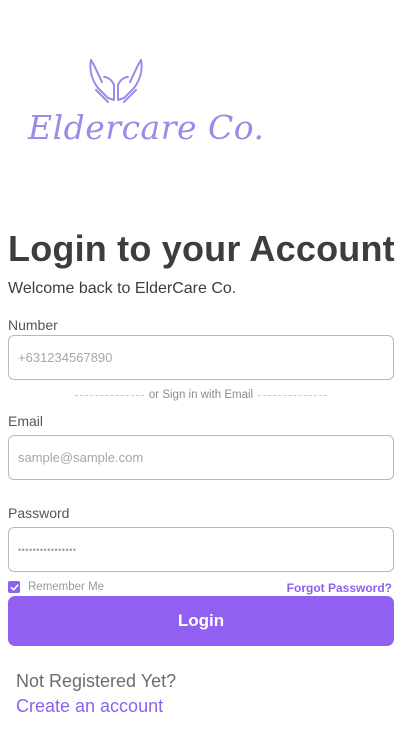  Describe the element at coordinates (109, 395) in the screenshot. I see `divider-line-left` at that location.